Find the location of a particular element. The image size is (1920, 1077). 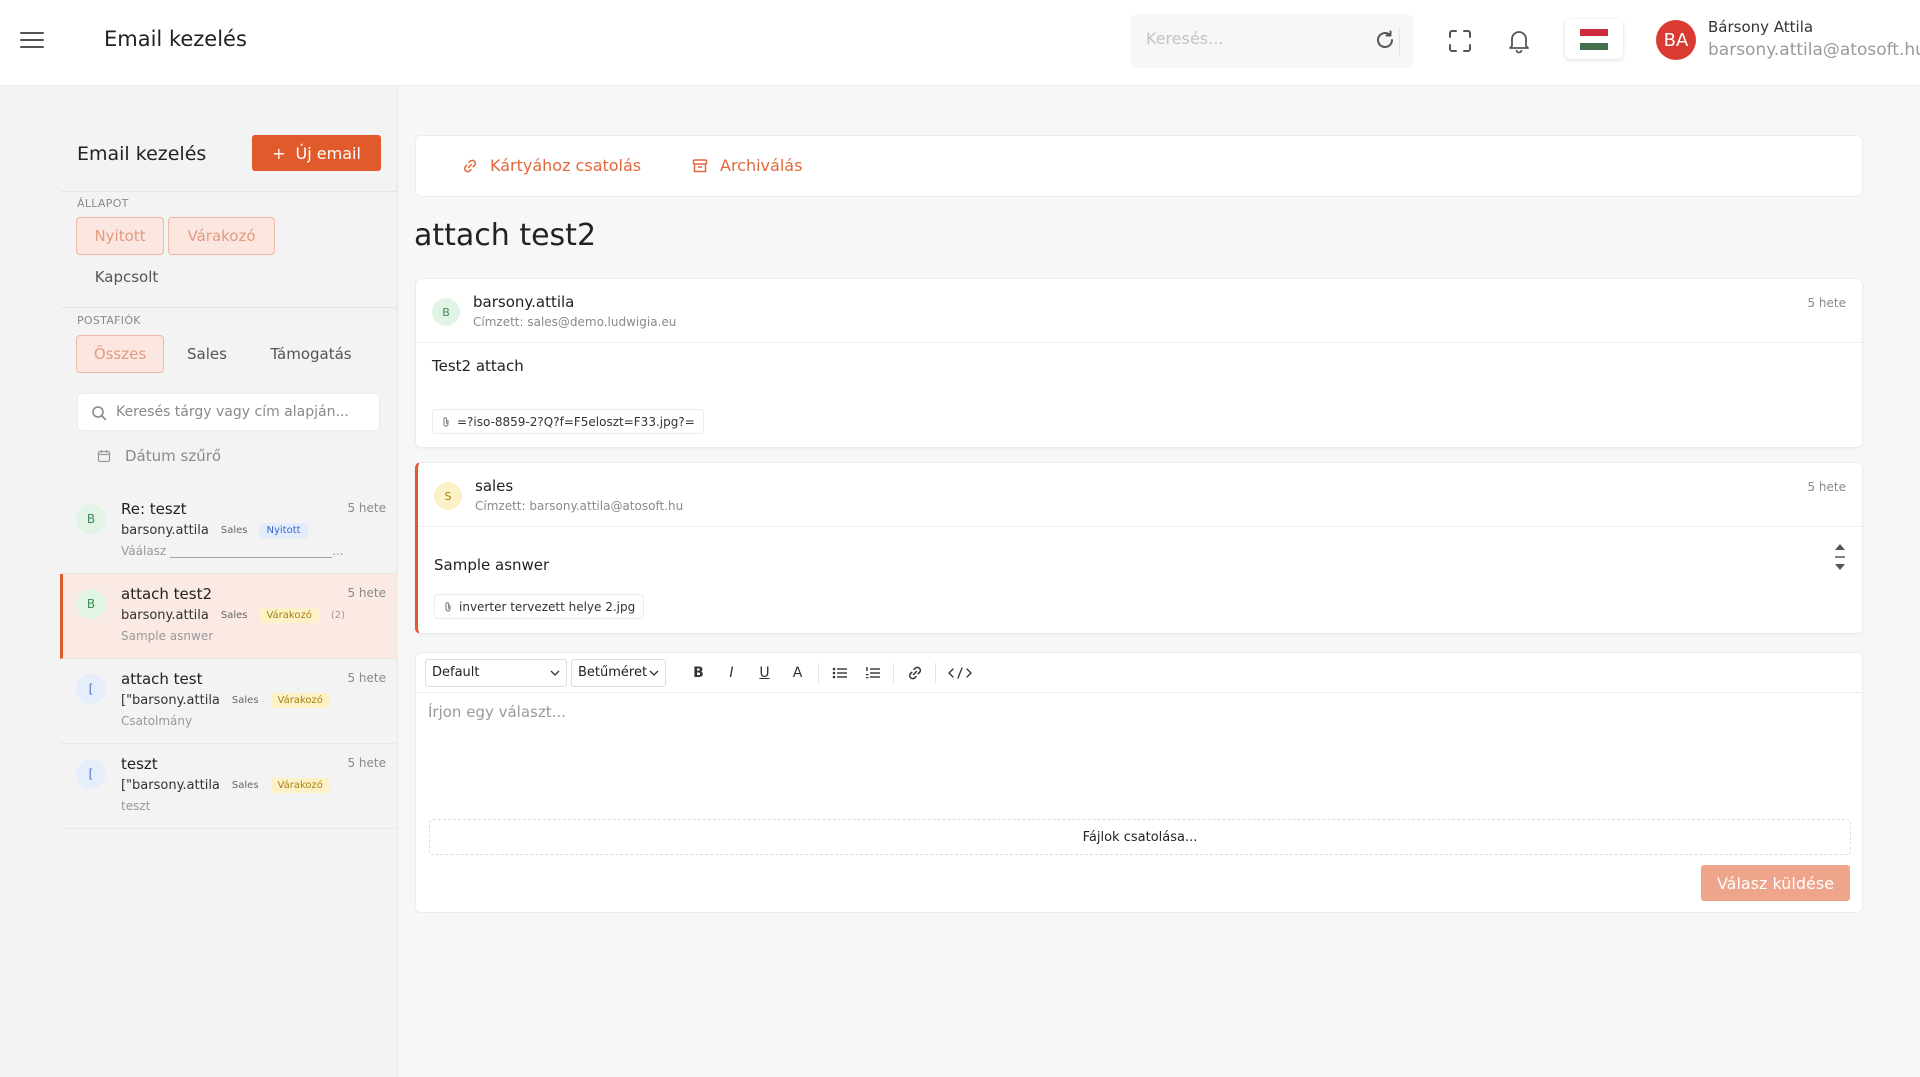

attachment-chip: inverter tervezett helye 2.jpg is located at coordinates (539, 606).